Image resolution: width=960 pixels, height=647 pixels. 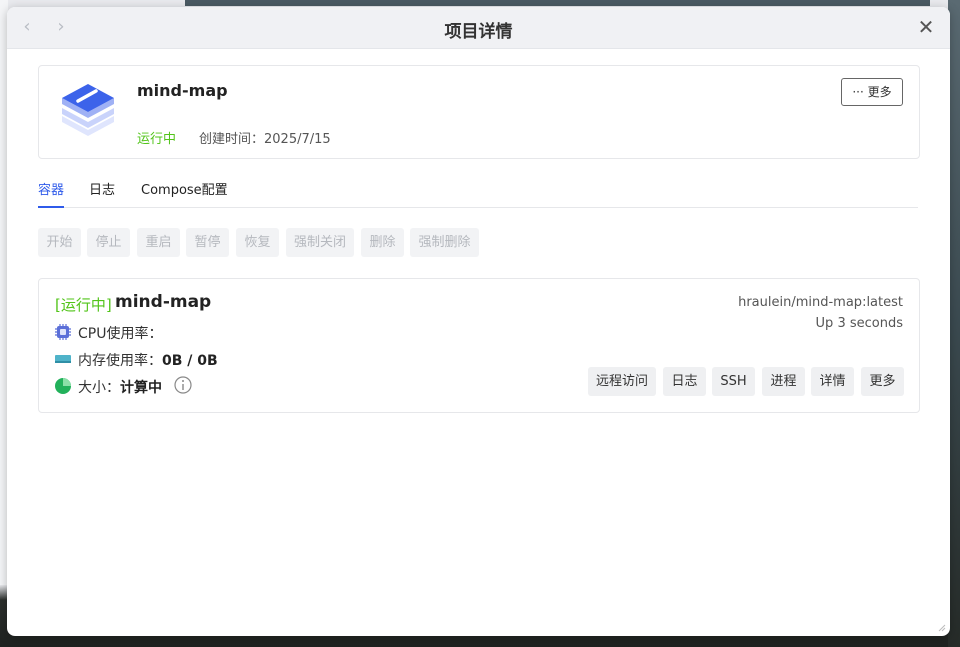 What do you see at coordinates (859, 323) in the screenshot?
I see `container-uptime: Up 3 seconds` at bounding box center [859, 323].